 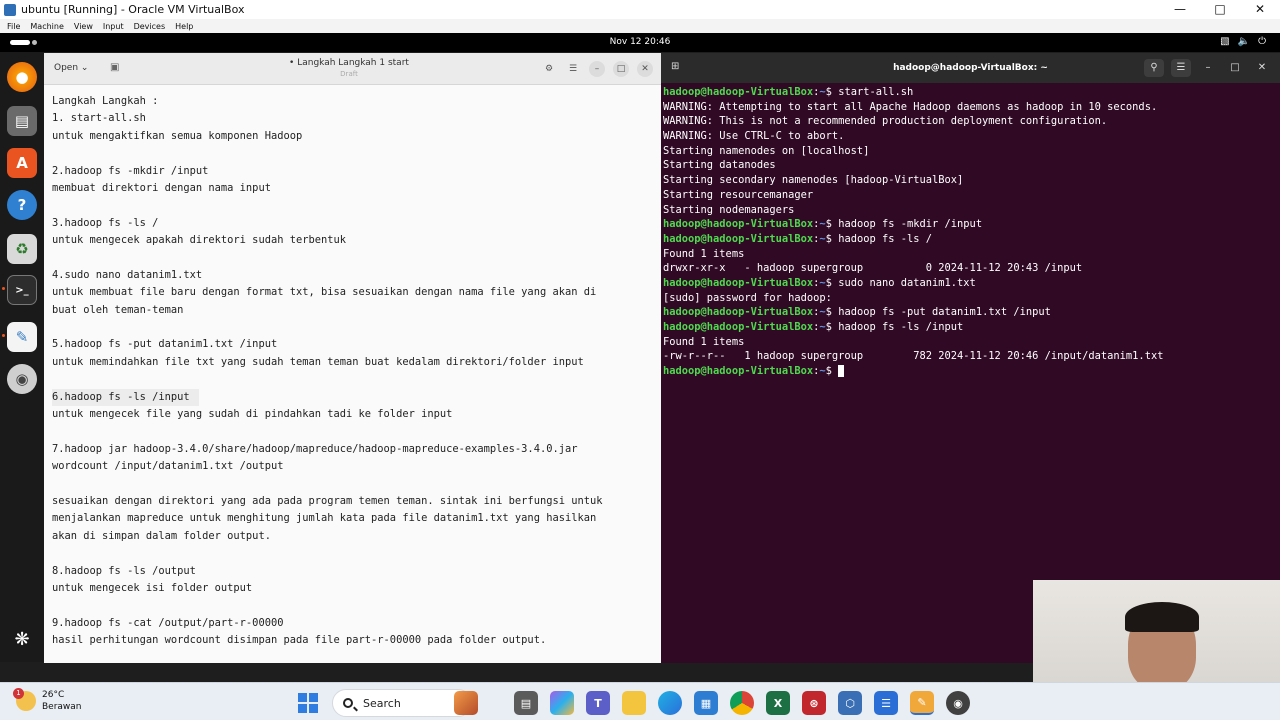 What do you see at coordinates (1154, 68) in the screenshot?
I see `search-icon: ⚲` at bounding box center [1154, 68].